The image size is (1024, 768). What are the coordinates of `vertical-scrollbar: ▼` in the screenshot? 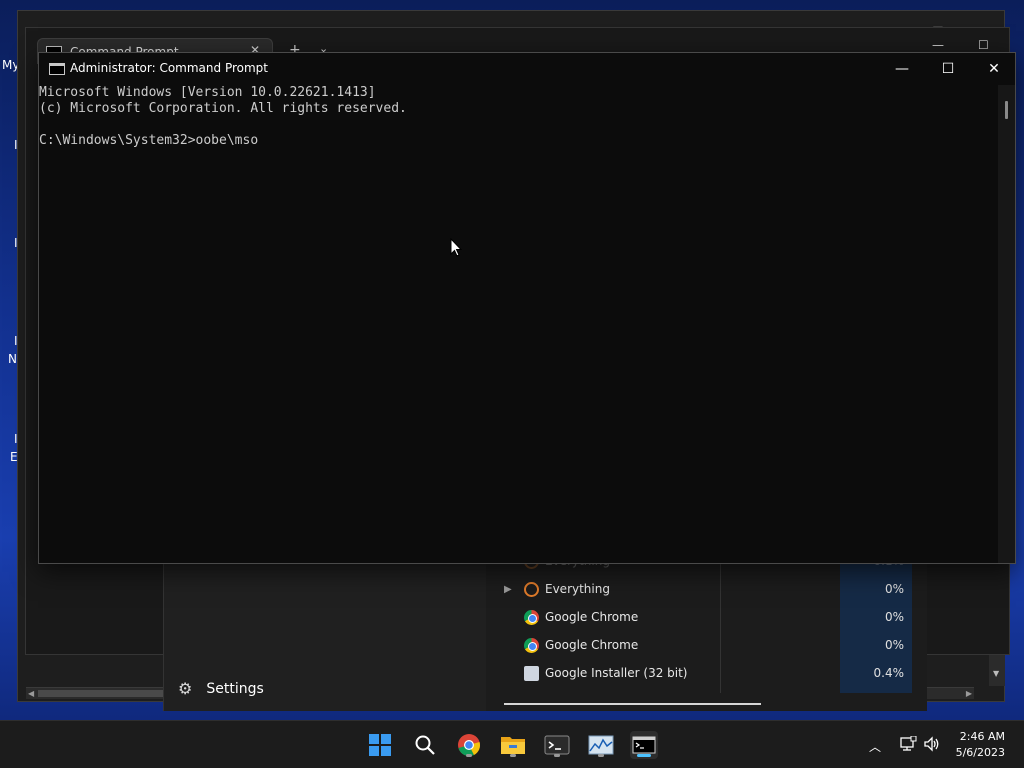 It's located at (997, 670).